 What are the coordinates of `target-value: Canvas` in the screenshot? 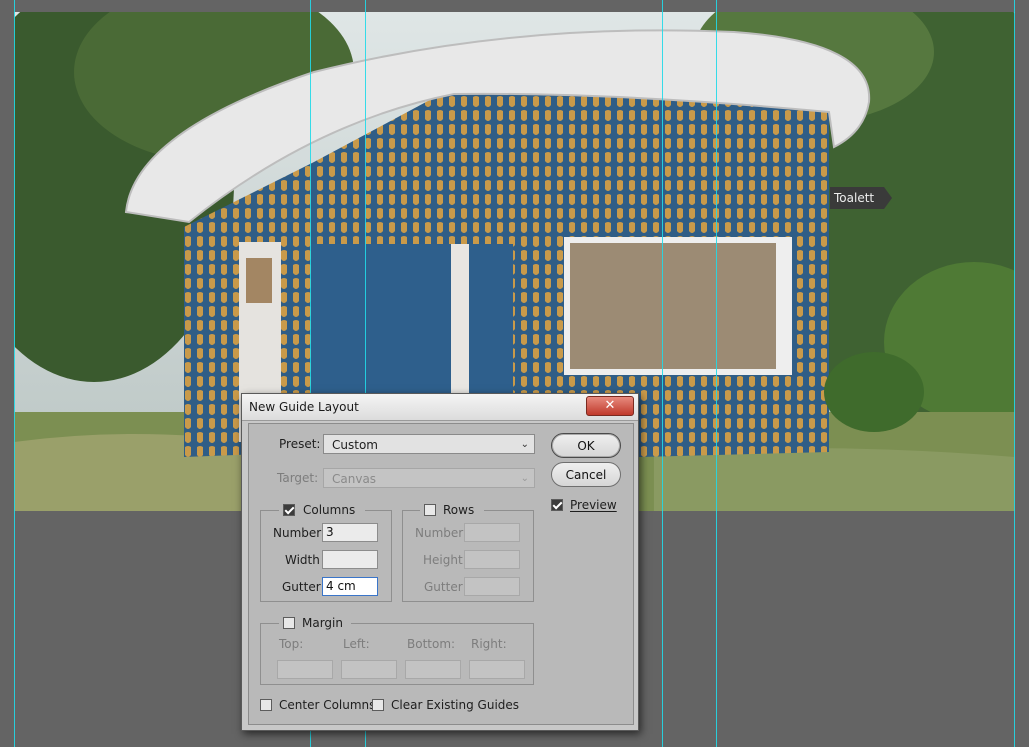 It's located at (354, 479).